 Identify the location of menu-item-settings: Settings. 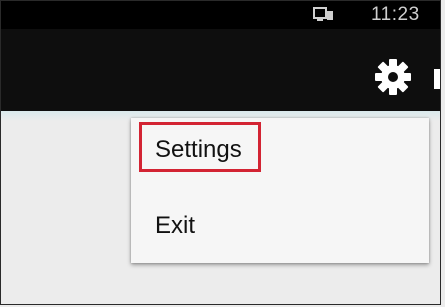
(280, 150).